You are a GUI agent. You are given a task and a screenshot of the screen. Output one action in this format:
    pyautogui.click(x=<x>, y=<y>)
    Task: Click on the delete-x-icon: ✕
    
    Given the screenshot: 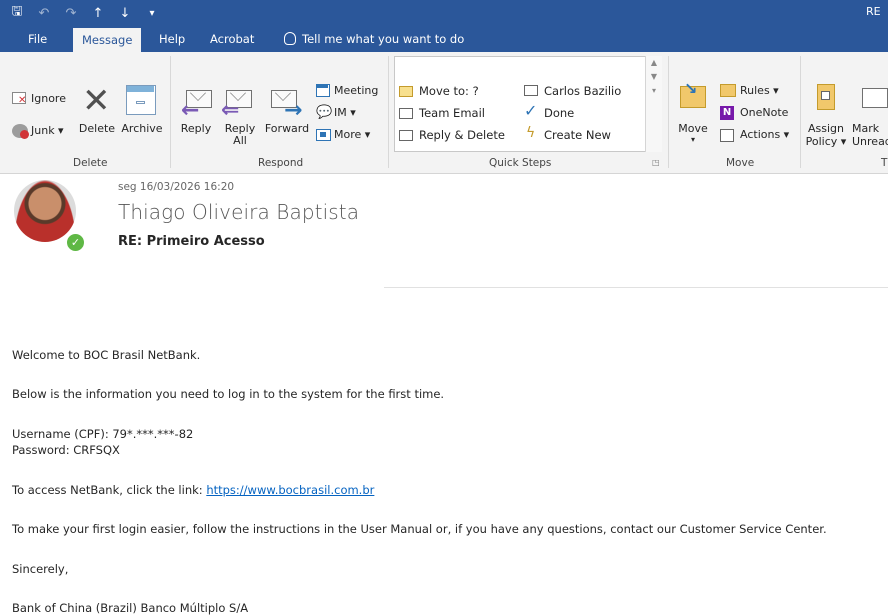 What is the action you would take?
    pyautogui.click(x=96, y=101)
    